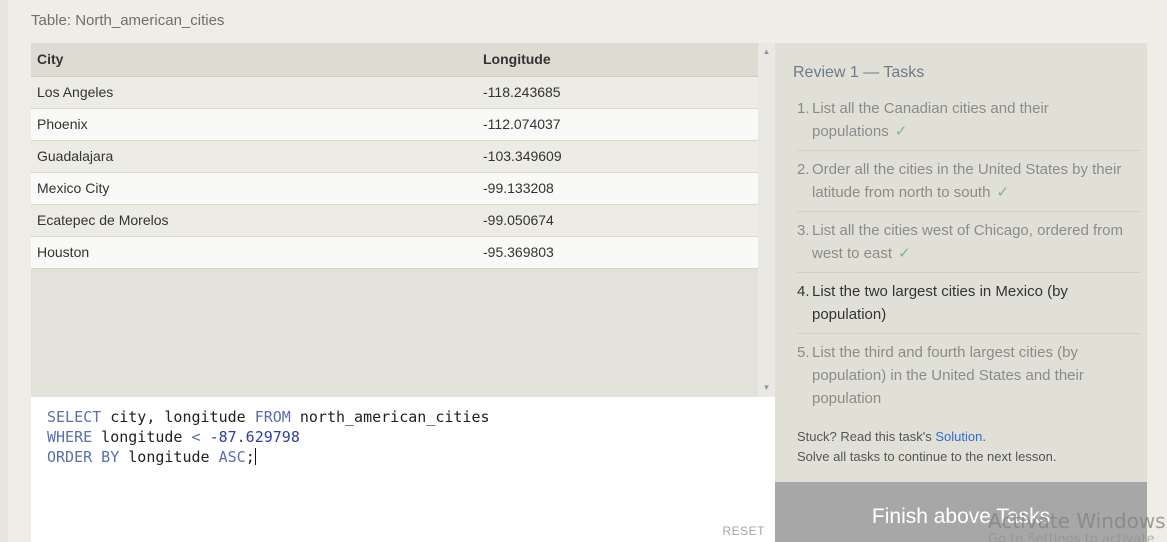 This screenshot has width=1167, height=542. What do you see at coordinates (617, 60) in the screenshot?
I see `column-header-longitude: Longitude` at bounding box center [617, 60].